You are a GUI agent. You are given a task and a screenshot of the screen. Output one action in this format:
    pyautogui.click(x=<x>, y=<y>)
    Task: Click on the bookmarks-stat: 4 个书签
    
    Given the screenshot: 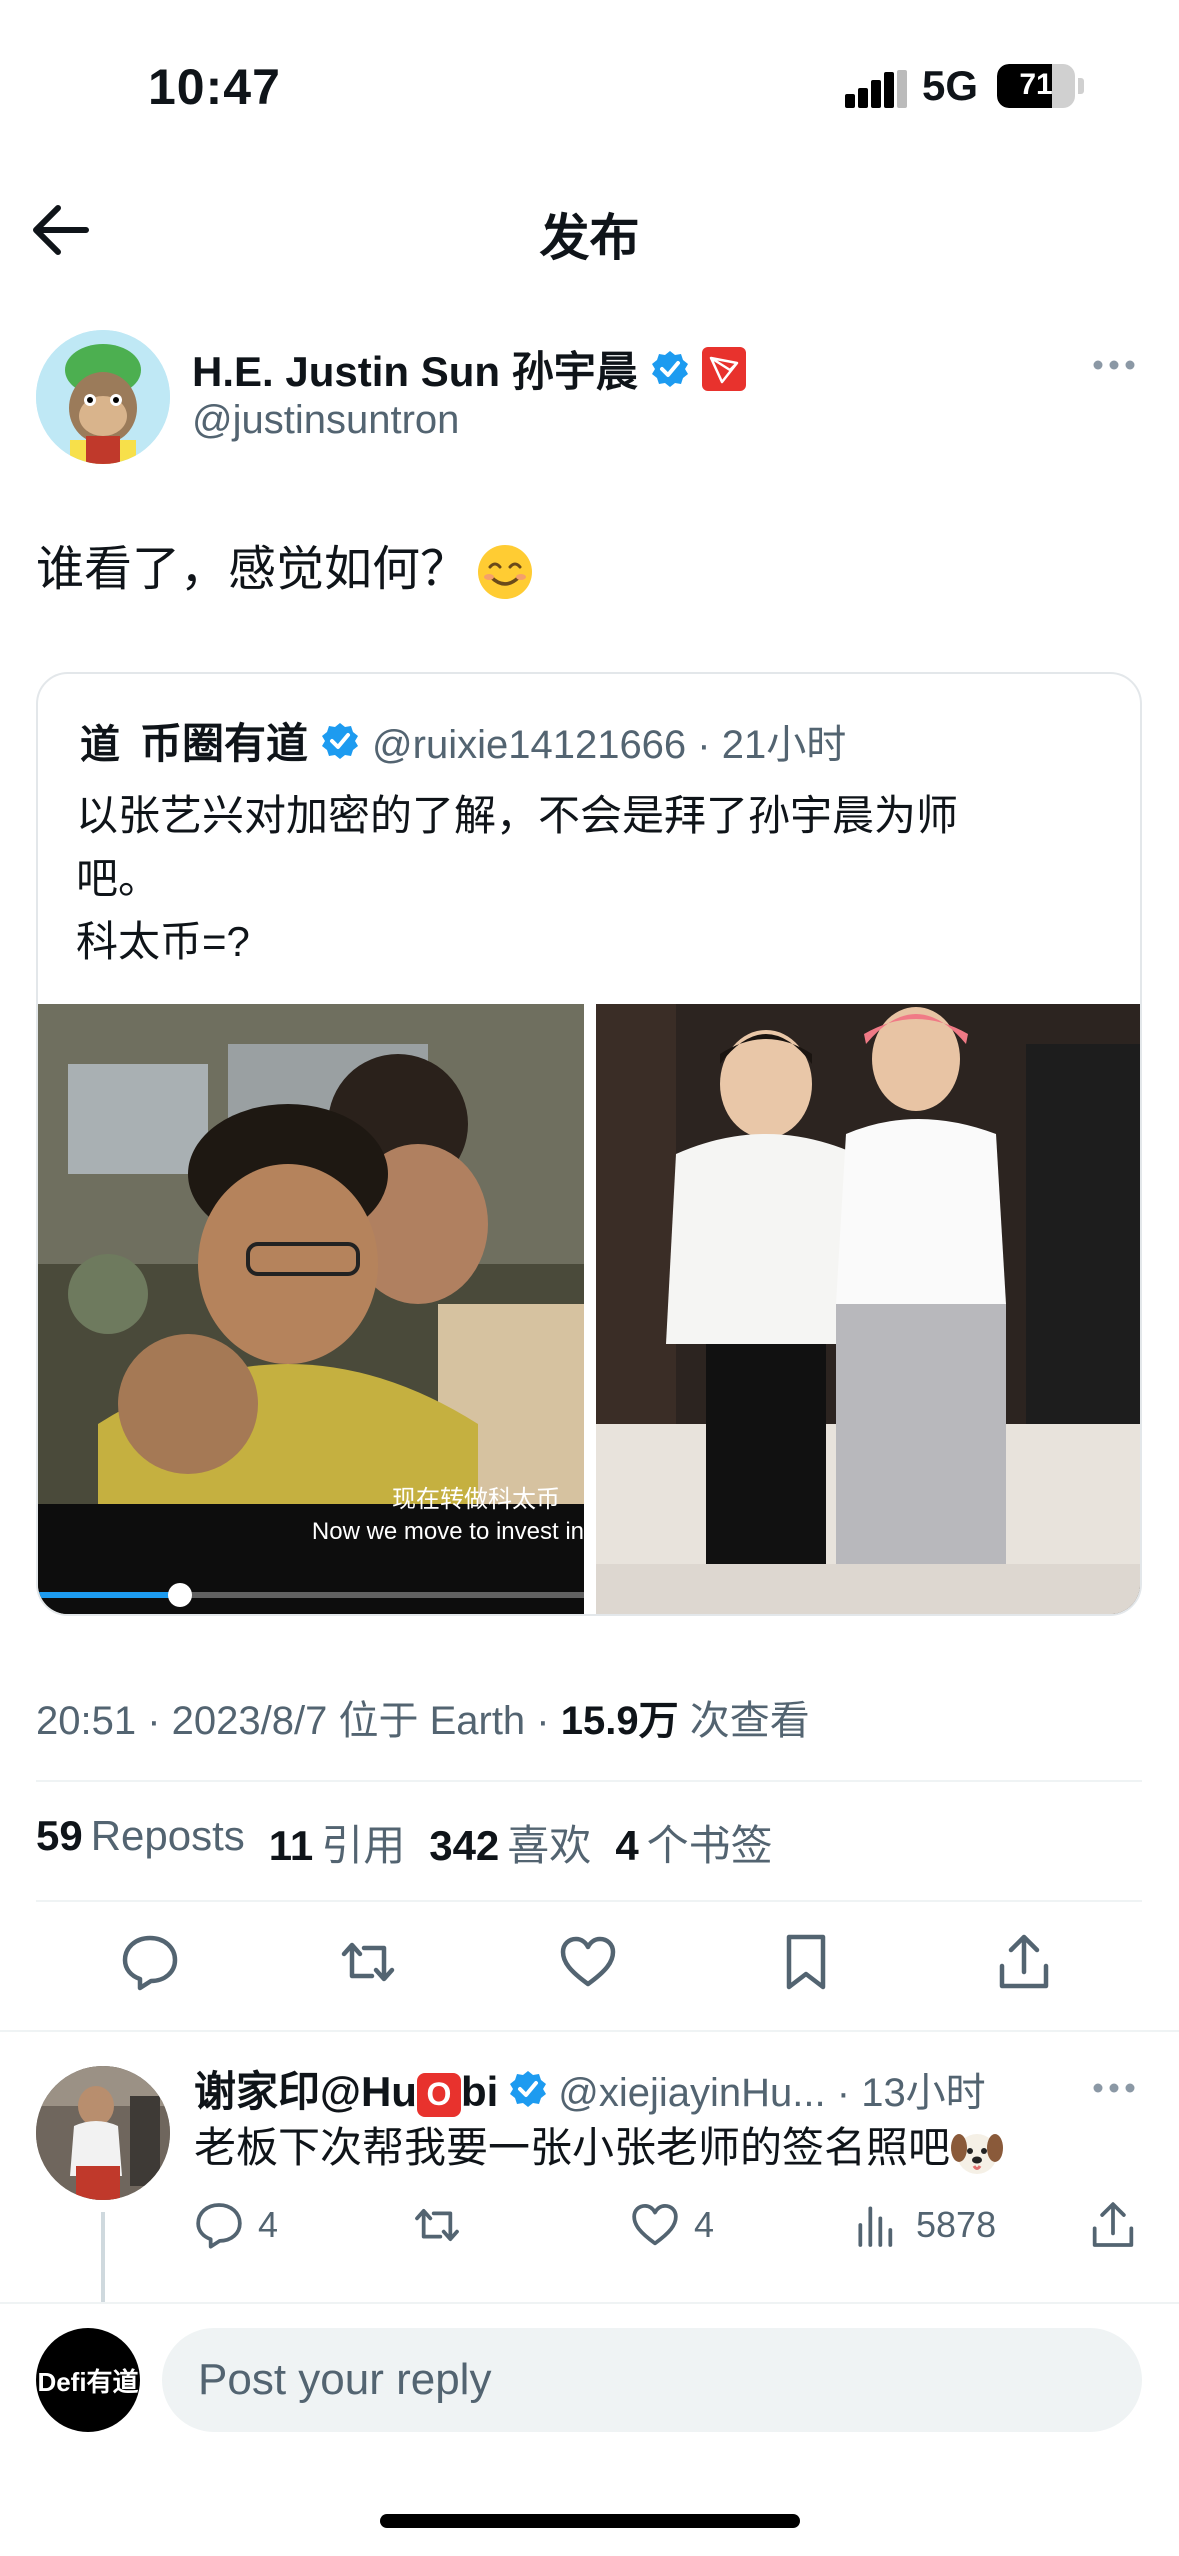 What is the action you would take?
    pyautogui.click(x=693, y=1842)
    